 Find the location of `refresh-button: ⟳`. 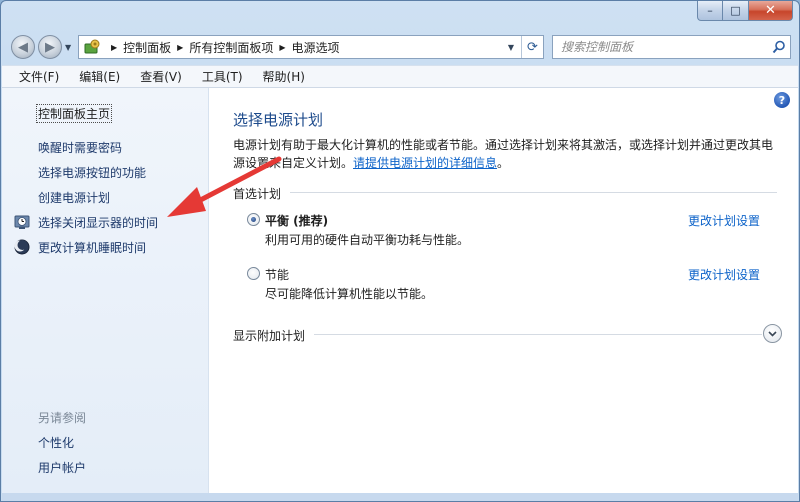

refresh-button: ⟳ is located at coordinates (532, 47).